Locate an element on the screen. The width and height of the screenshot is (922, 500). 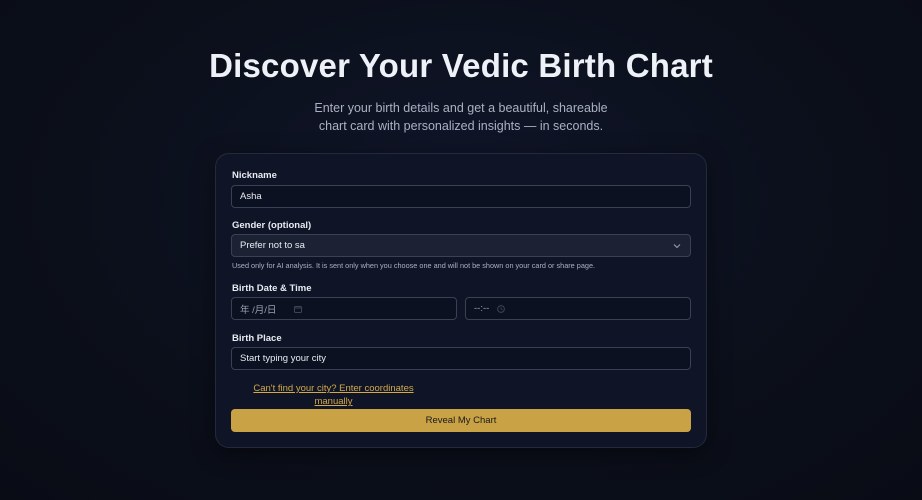
birth-place-value: Start typing your city is located at coordinates (283, 358).